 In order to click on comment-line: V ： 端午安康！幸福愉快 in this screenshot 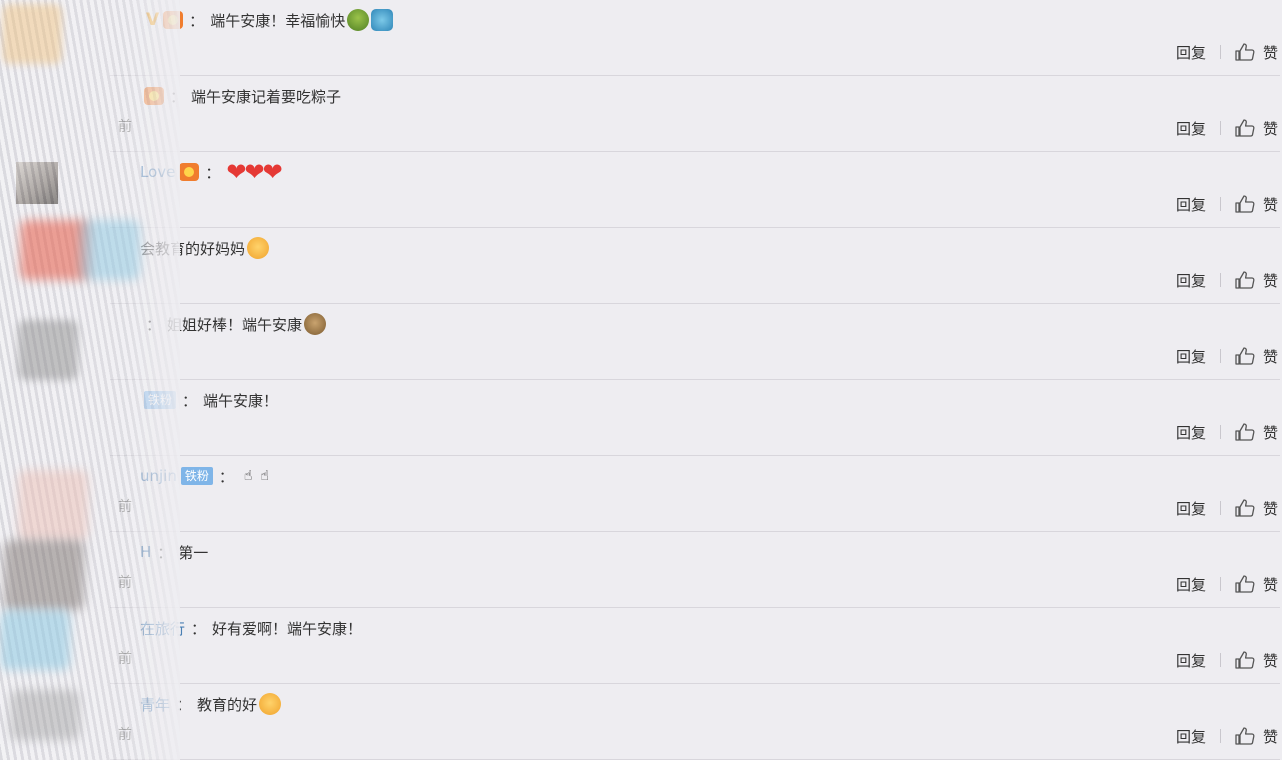, I will do `click(267, 20)`.